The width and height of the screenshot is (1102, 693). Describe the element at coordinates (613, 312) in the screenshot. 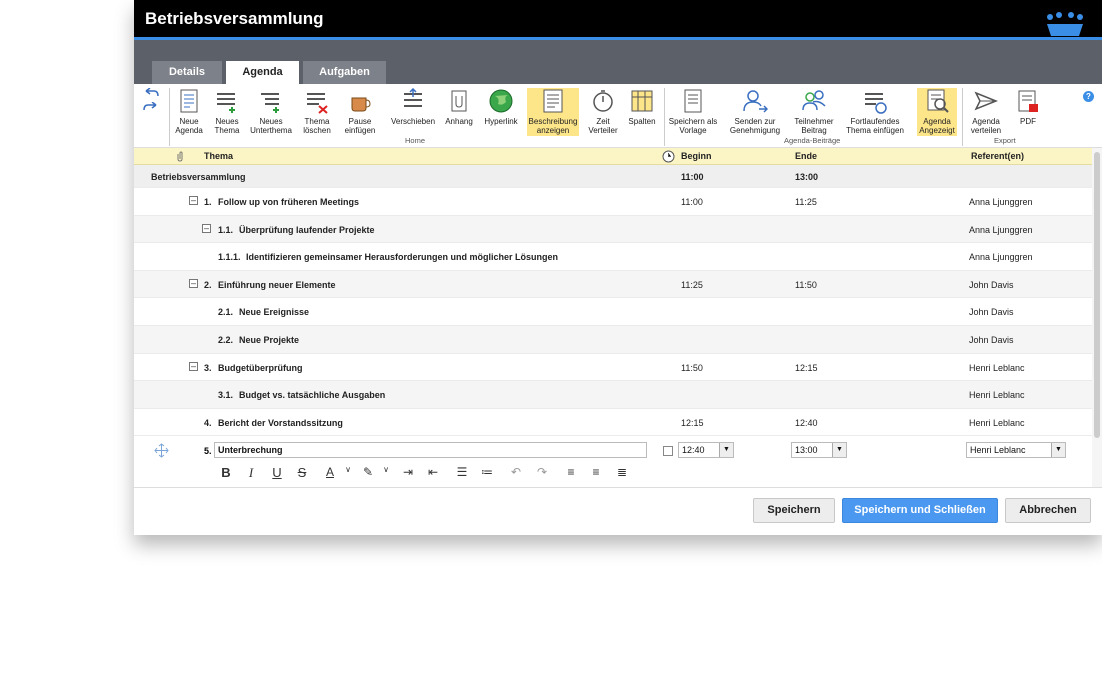

I see `table-row: 2.1. Neue Ereignisse John Davis` at that location.